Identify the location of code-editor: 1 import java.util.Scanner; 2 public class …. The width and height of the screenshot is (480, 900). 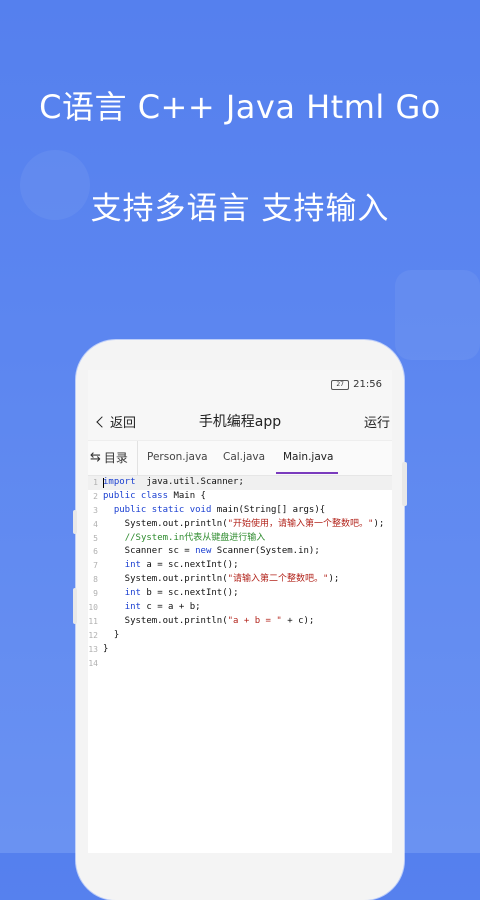
(240, 573).